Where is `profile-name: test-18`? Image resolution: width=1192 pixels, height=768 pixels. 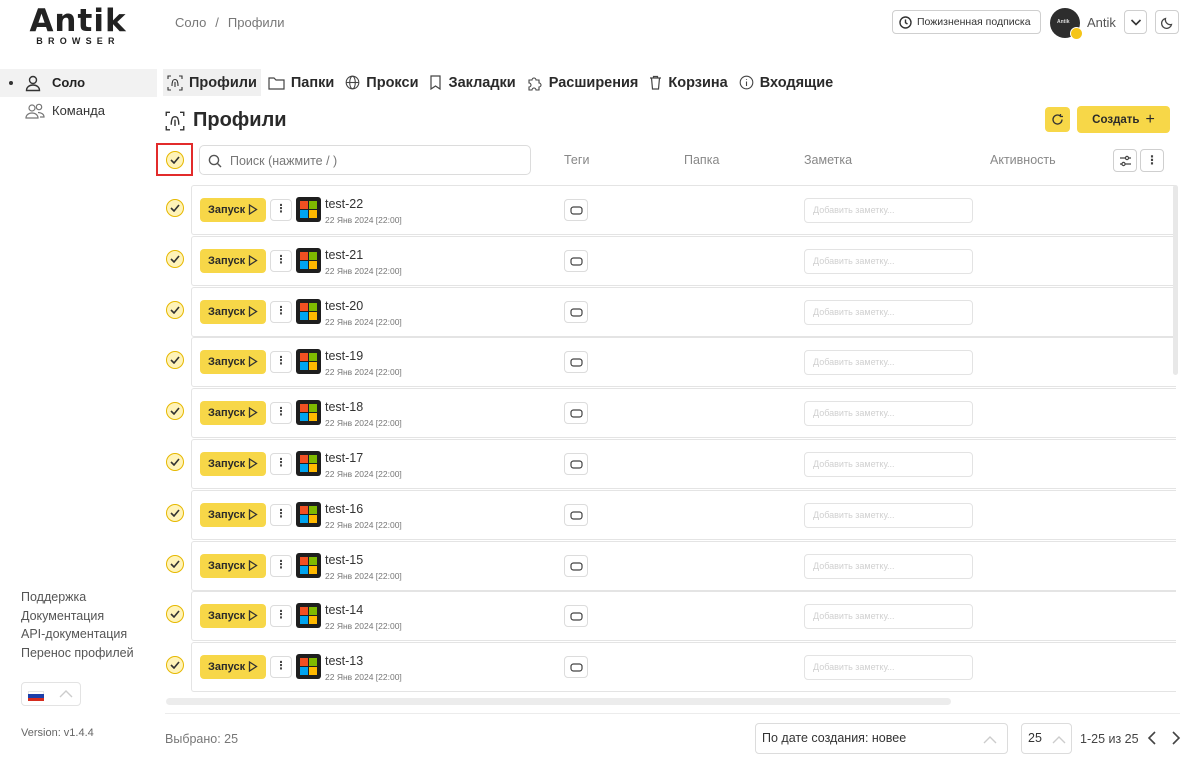
profile-name: test-18 is located at coordinates (344, 407).